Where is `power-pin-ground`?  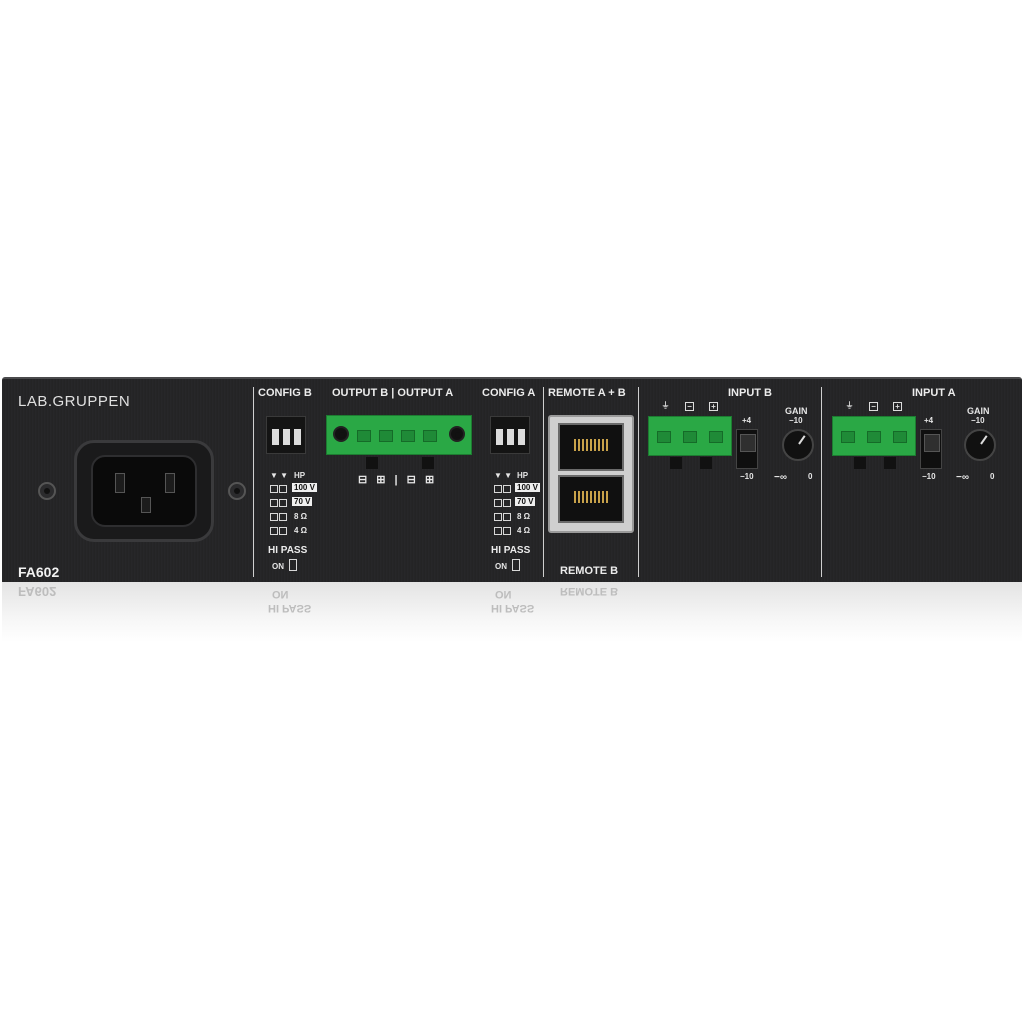
power-pin-ground is located at coordinates (146, 505).